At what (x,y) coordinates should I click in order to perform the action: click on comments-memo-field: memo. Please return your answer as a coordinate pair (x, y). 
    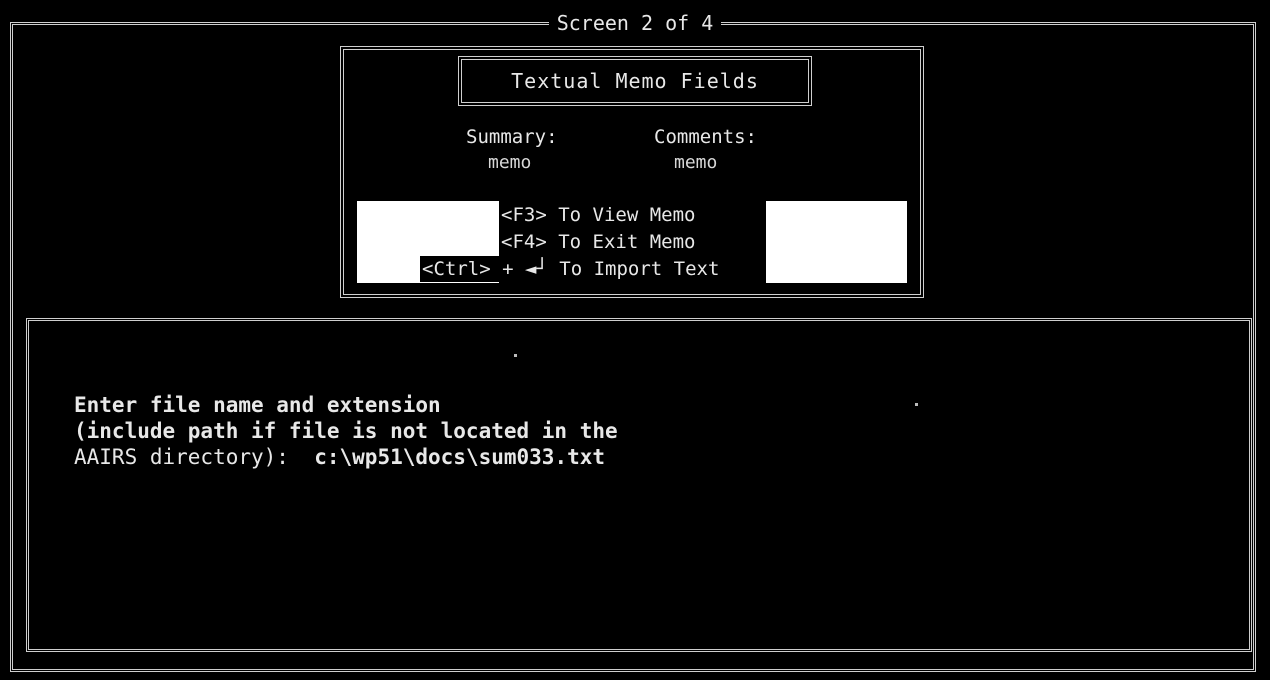
    Looking at the image, I should click on (695, 162).